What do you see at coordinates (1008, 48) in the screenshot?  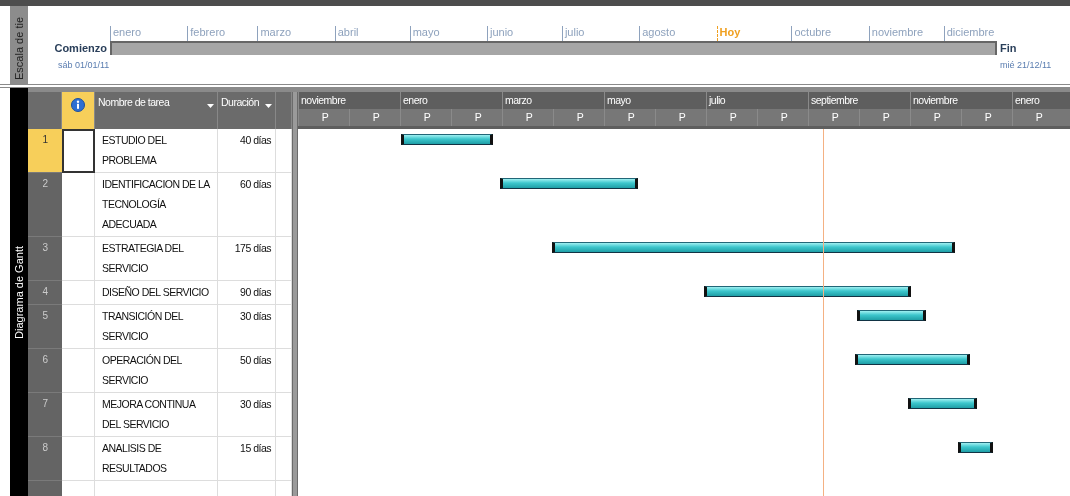 I see `end-label: Fin` at bounding box center [1008, 48].